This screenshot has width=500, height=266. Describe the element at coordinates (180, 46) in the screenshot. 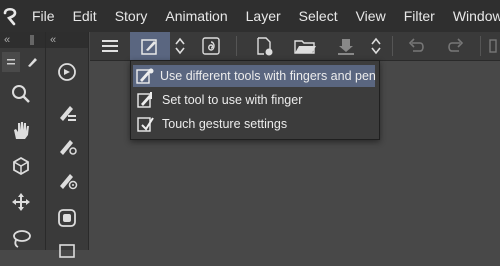

I see `updown-arrows-icon` at that location.